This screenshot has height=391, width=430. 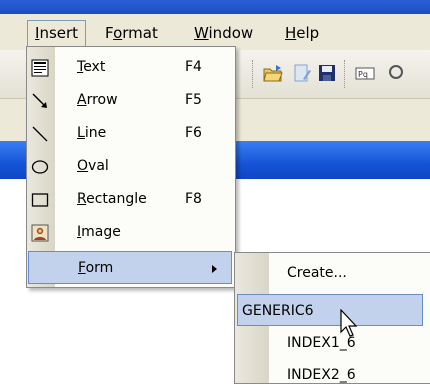 I want to click on menu-item-label: Line, so click(x=92, y=133).